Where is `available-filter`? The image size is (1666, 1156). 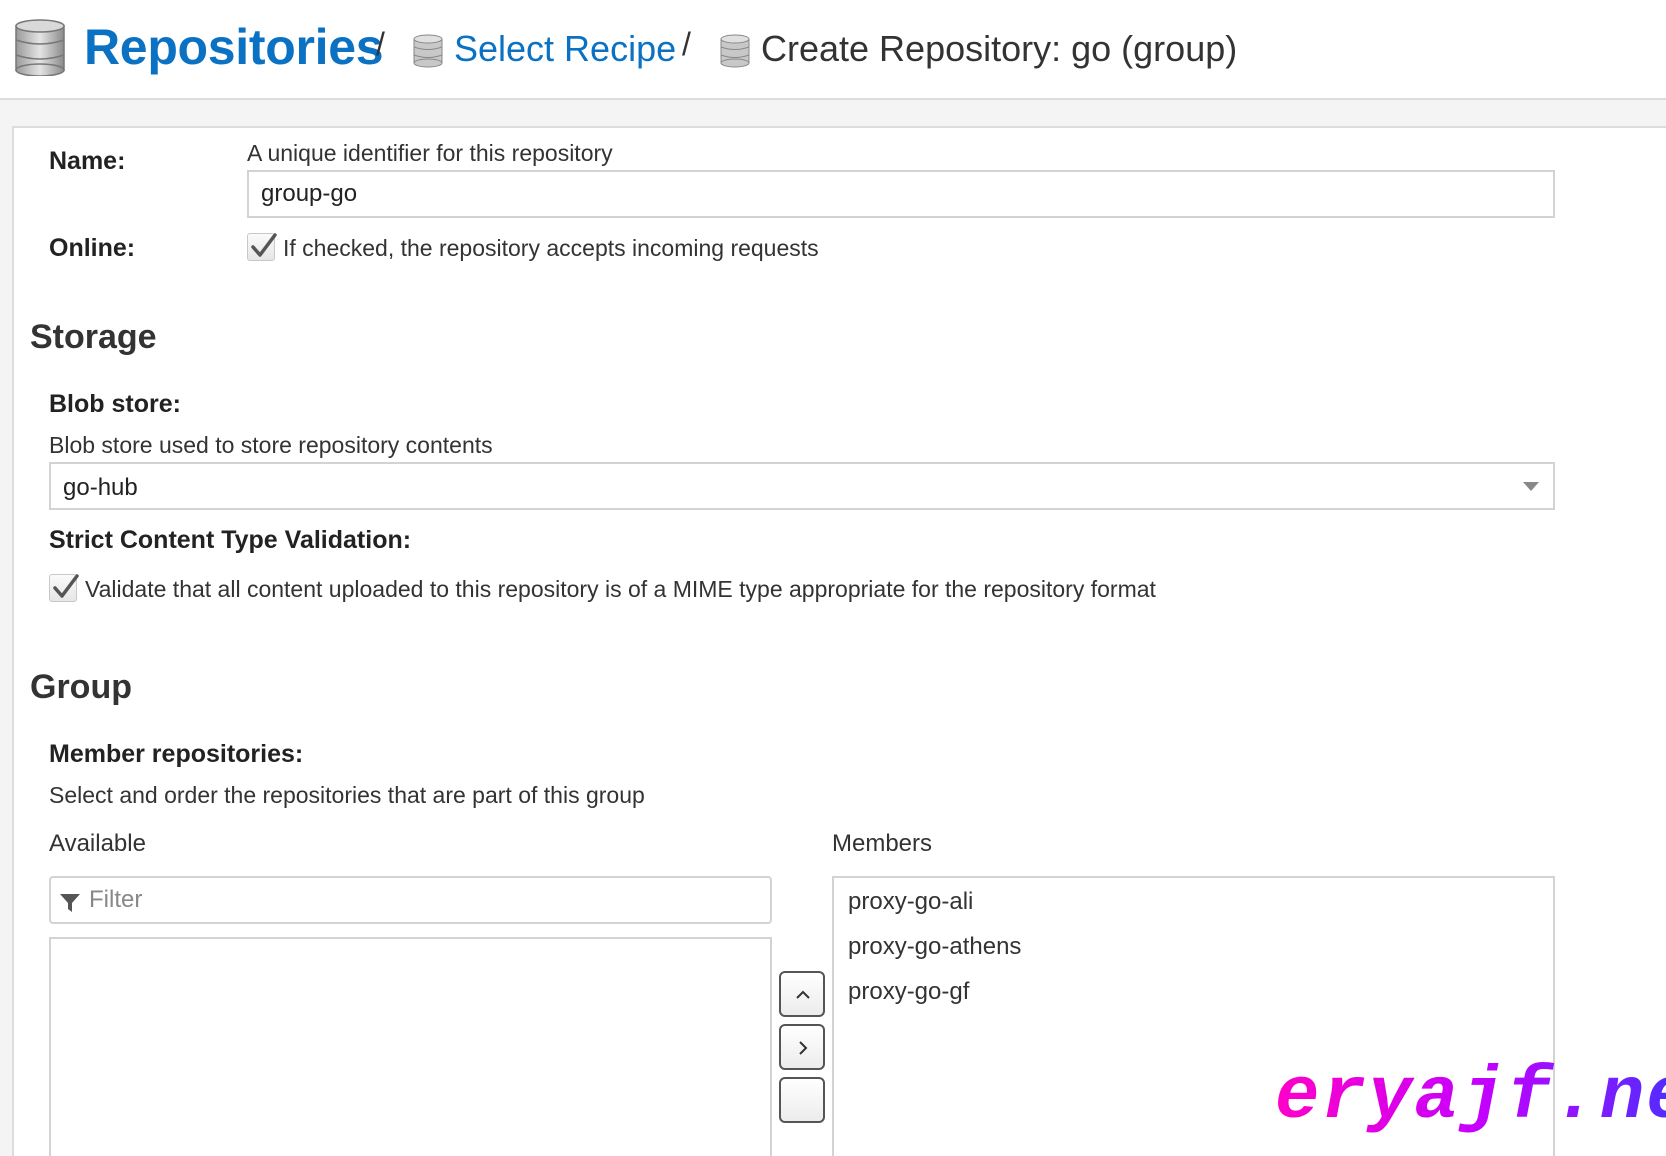 available-filter is located at coordinates (429, 900).